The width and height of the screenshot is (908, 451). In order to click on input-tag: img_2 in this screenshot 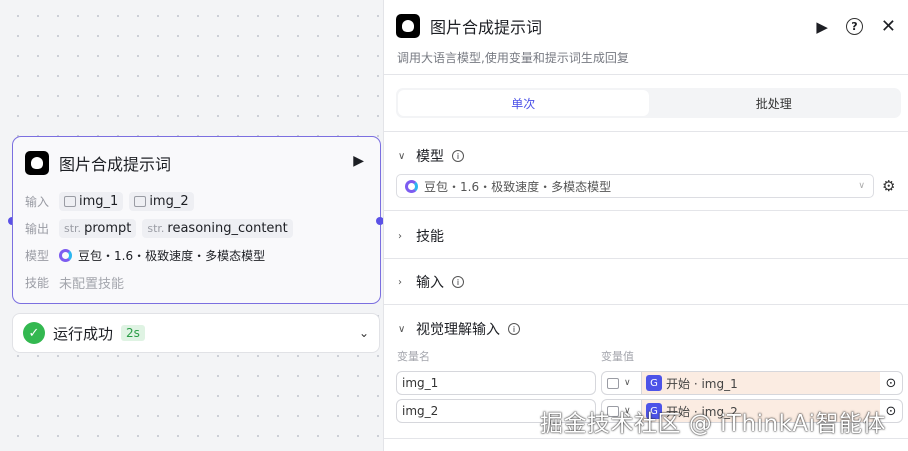, I will do `click(161, 201)`.